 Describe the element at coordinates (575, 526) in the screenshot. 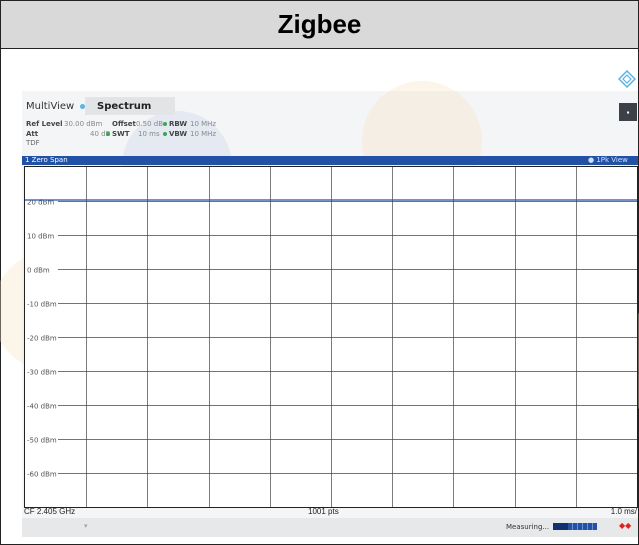

I see `measuring-progress` at that location.